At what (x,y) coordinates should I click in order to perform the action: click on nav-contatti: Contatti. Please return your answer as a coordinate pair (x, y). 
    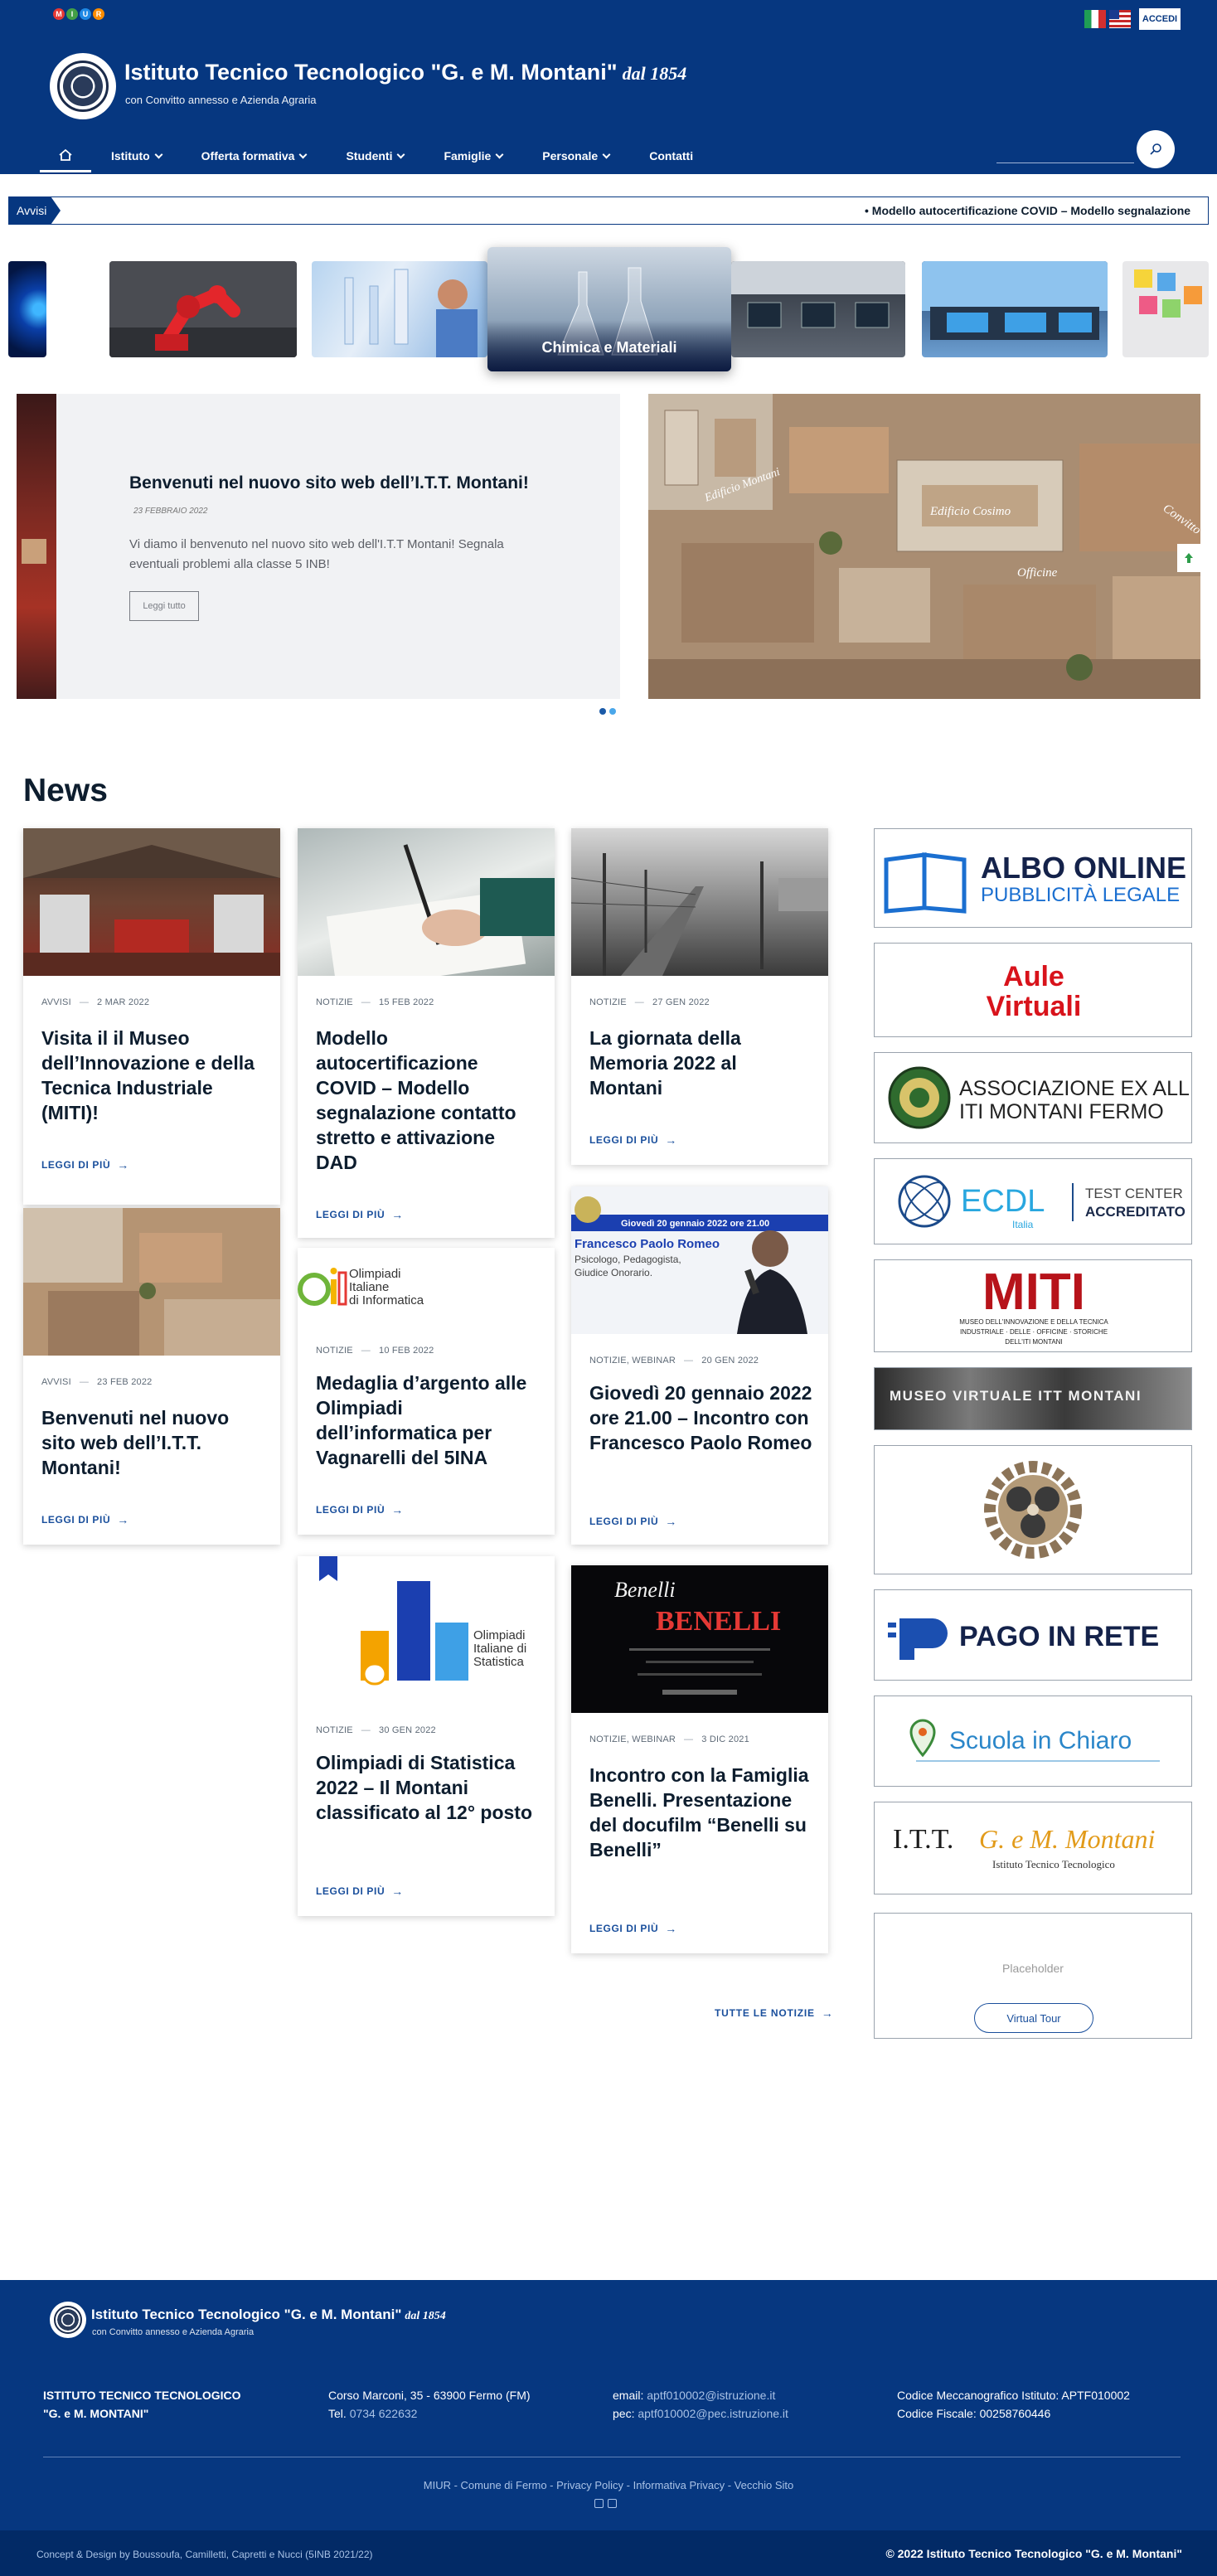
    Looking at the image, I should click on (671, 156).